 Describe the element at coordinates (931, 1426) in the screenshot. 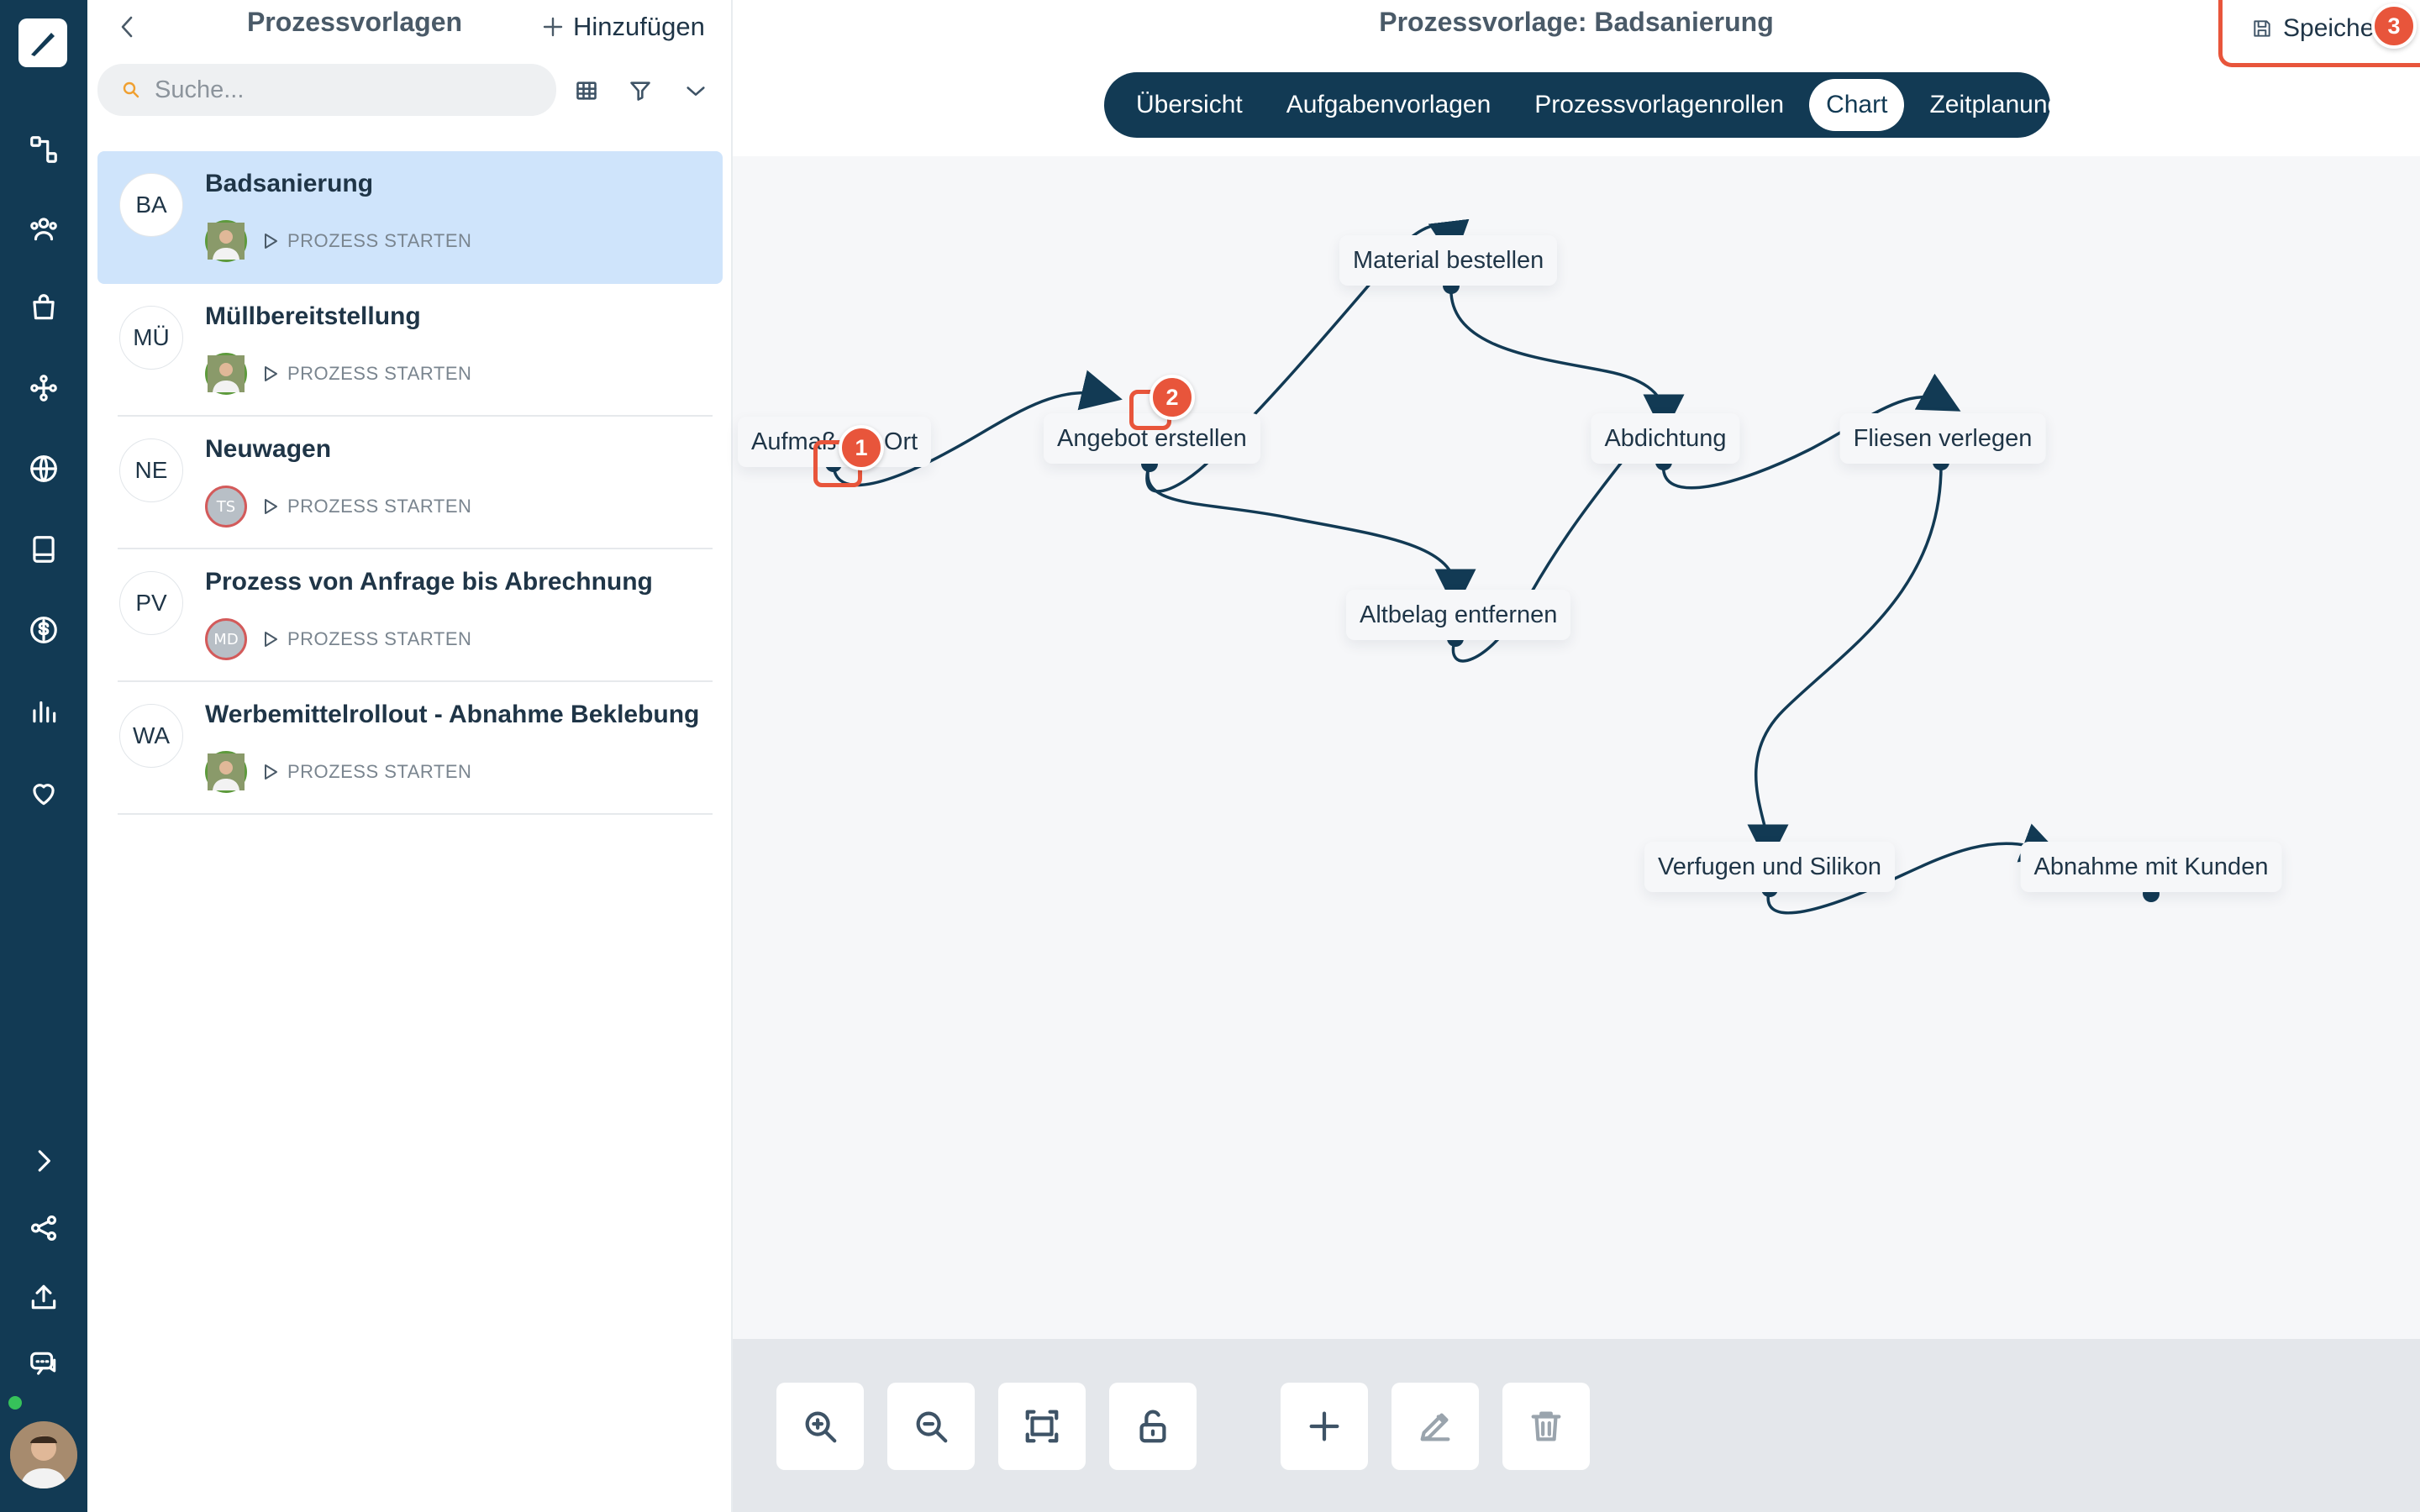

I see `zoom-out-button` at that location.